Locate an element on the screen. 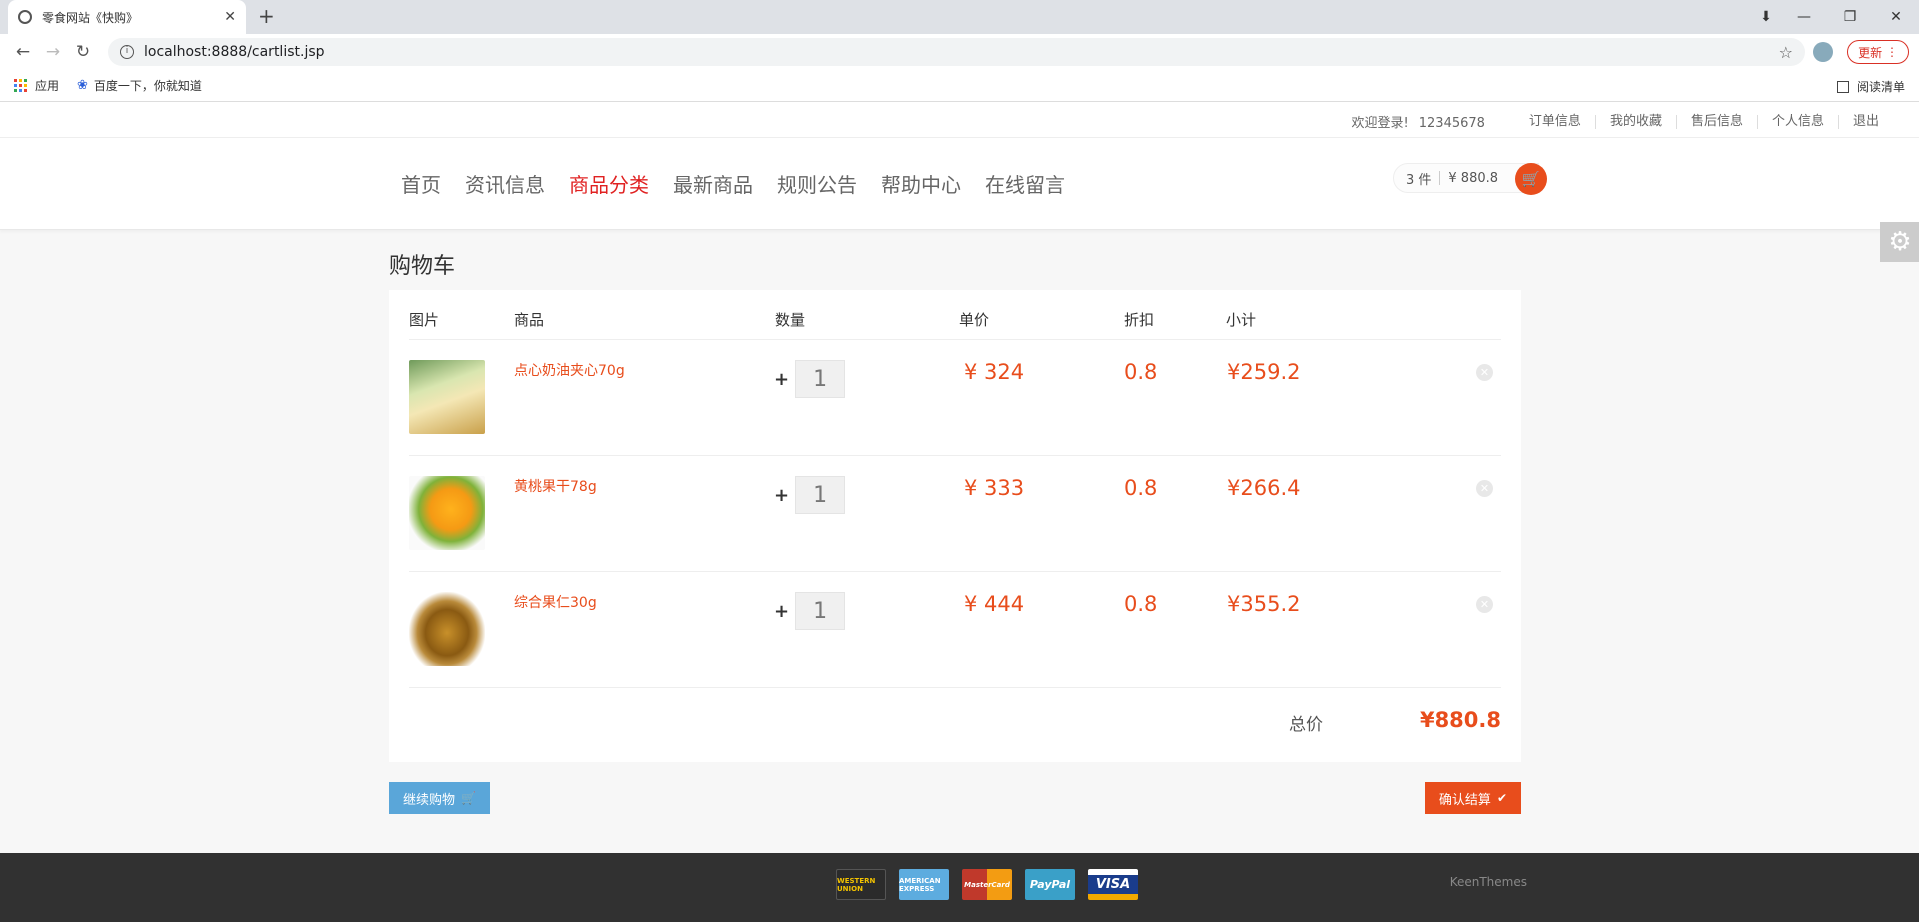  minimize-button: — is located at coordinates (1804, 17).